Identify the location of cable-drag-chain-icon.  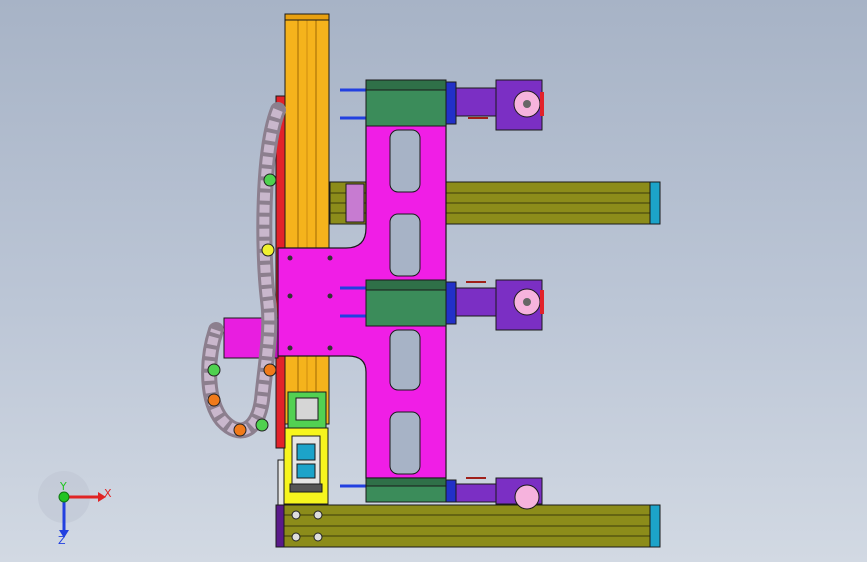
(243, 270).